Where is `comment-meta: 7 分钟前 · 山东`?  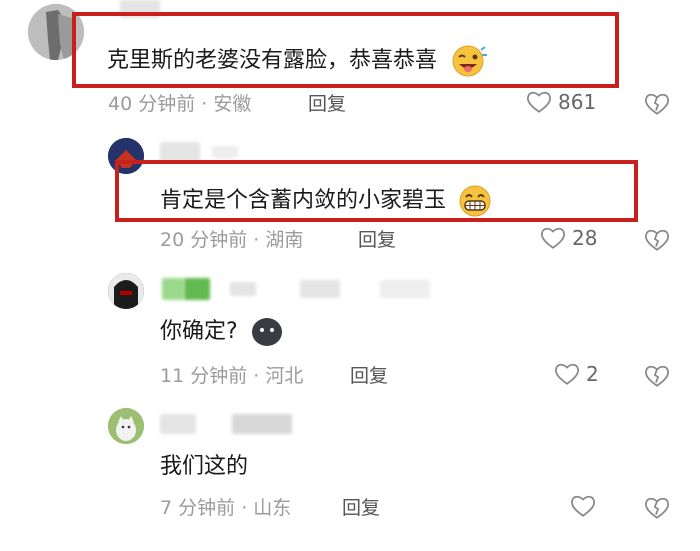
comment-meta: 7 分钟前 · 山东 is located at coordinates (225, 508).